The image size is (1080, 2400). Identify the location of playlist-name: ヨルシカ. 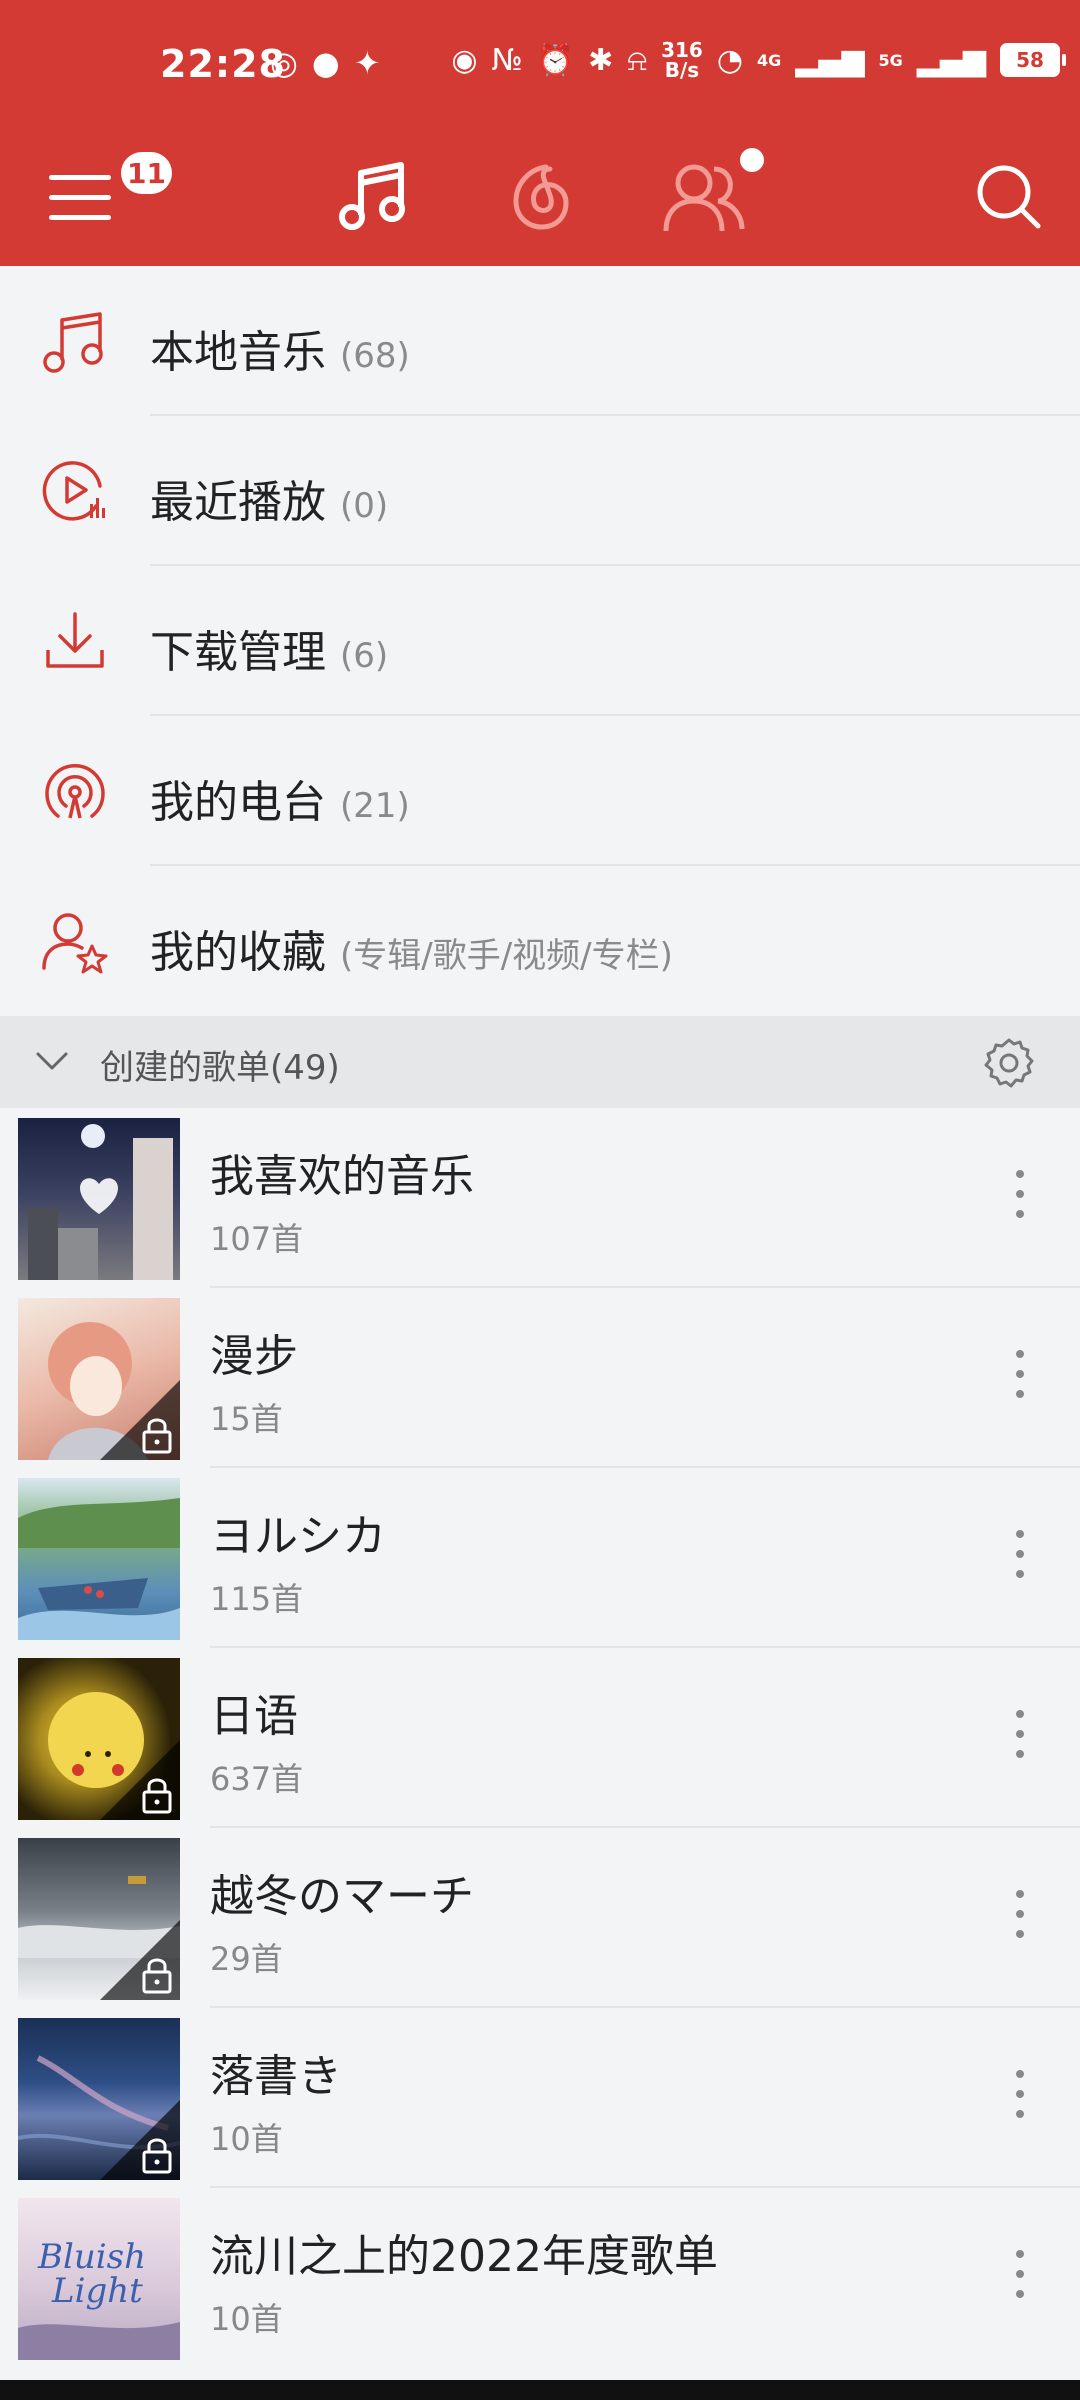
(298, 1536).